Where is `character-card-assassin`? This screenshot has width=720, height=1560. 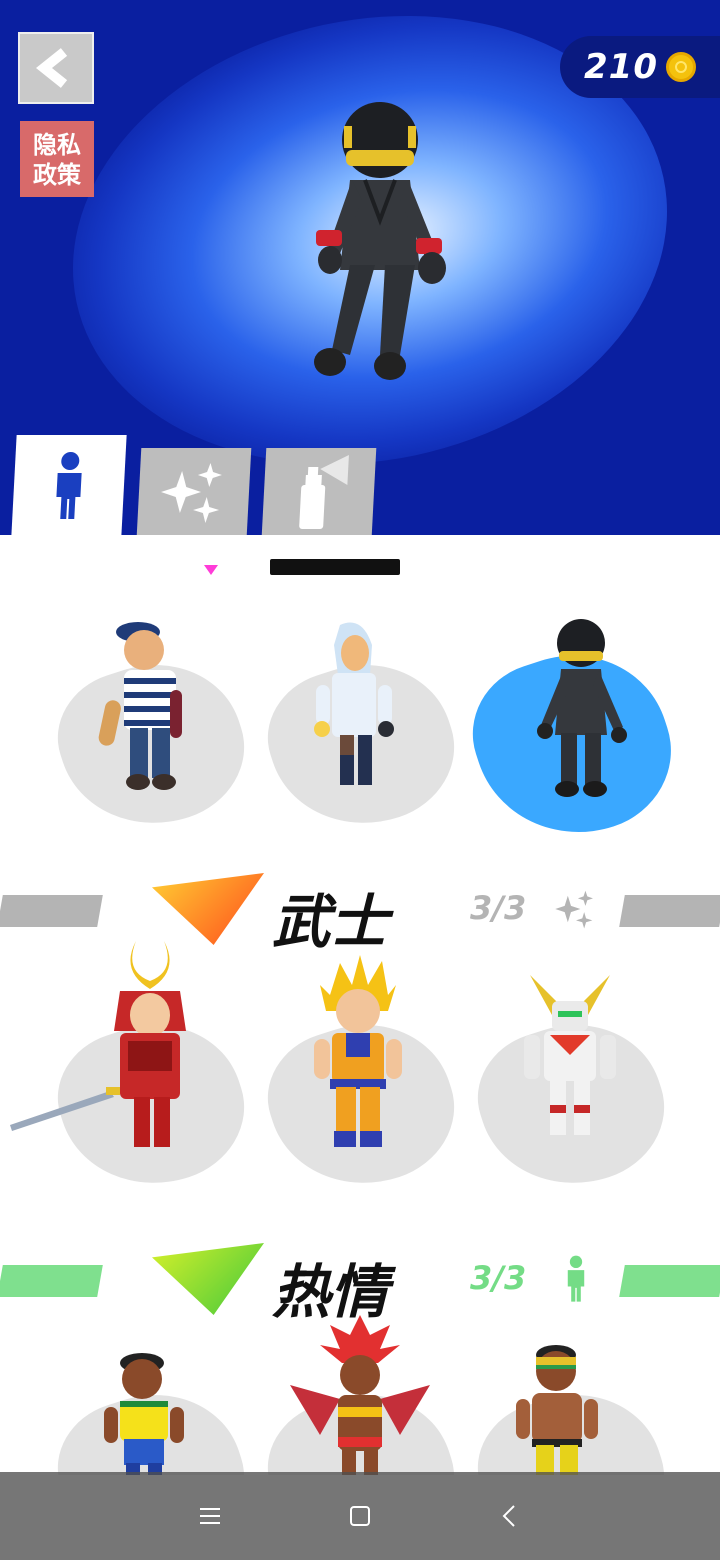 character-card-assassin is located at coordinates (362, 725).